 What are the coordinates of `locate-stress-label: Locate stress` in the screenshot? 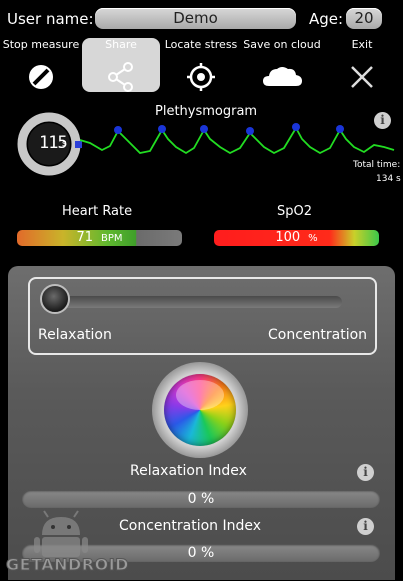 It's located at (201, 44).